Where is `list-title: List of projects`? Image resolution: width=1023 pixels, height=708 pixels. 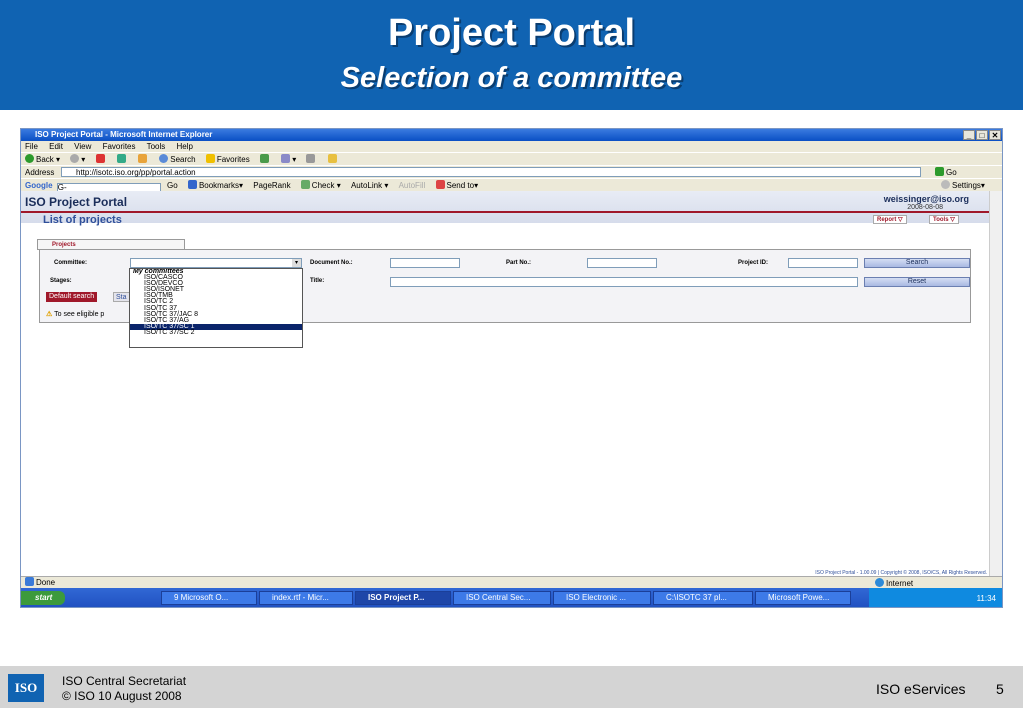
list-title: List of projects is located at coordinates (82, 220).